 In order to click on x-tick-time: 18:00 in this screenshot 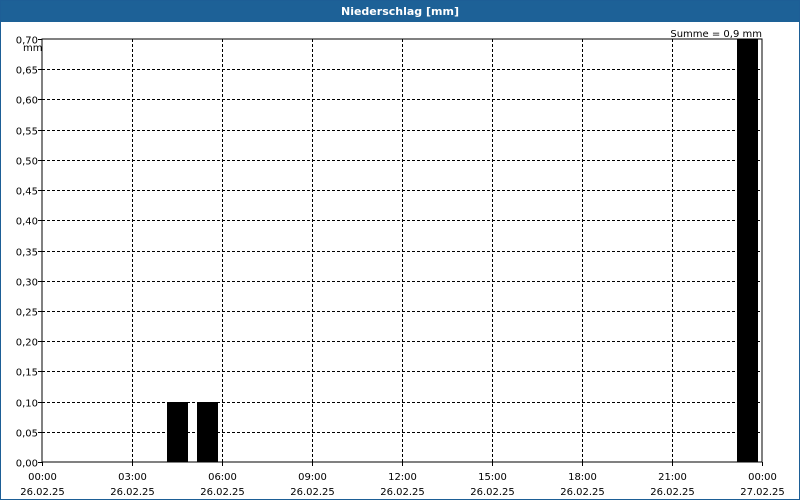, I will do `click(582, 477)`.